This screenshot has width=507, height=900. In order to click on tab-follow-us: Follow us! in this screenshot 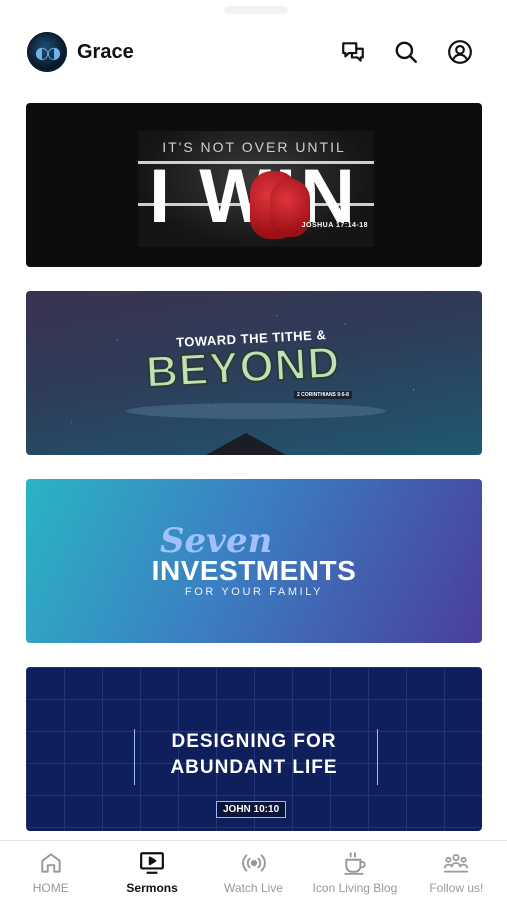, I will do `click(456, 870)`.